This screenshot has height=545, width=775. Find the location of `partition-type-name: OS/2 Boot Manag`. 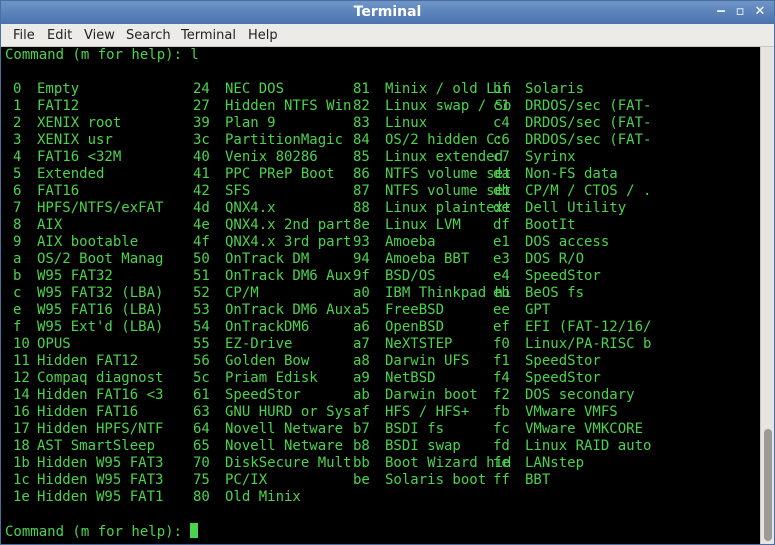

partition-type-name: OS/2 Boot Manag is located at coordinates (100, 259).